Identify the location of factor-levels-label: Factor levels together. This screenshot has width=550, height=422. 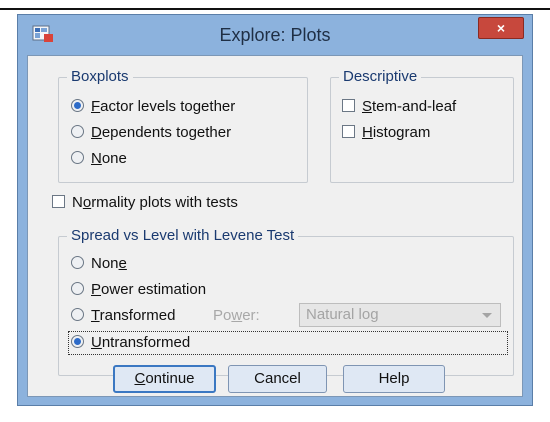
(163, 106).